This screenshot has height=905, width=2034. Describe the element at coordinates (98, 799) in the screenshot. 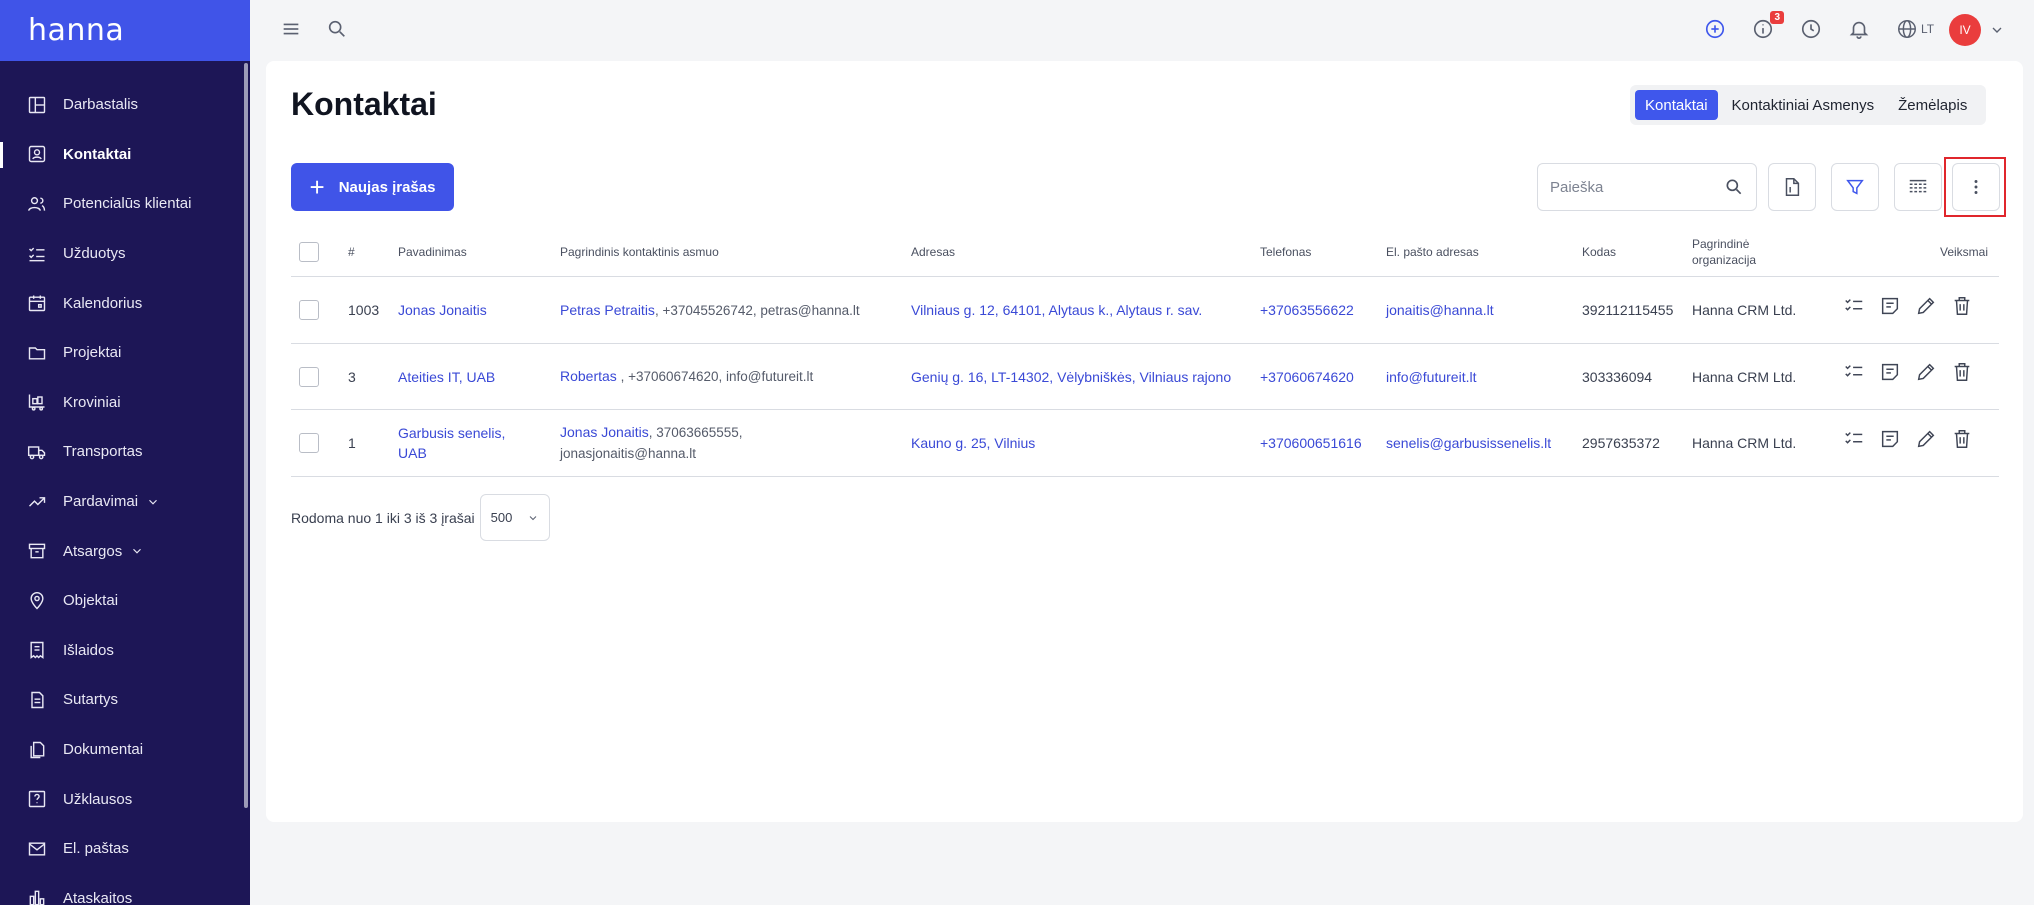

I see `sidebar-item-label: Užklausos` at that location.